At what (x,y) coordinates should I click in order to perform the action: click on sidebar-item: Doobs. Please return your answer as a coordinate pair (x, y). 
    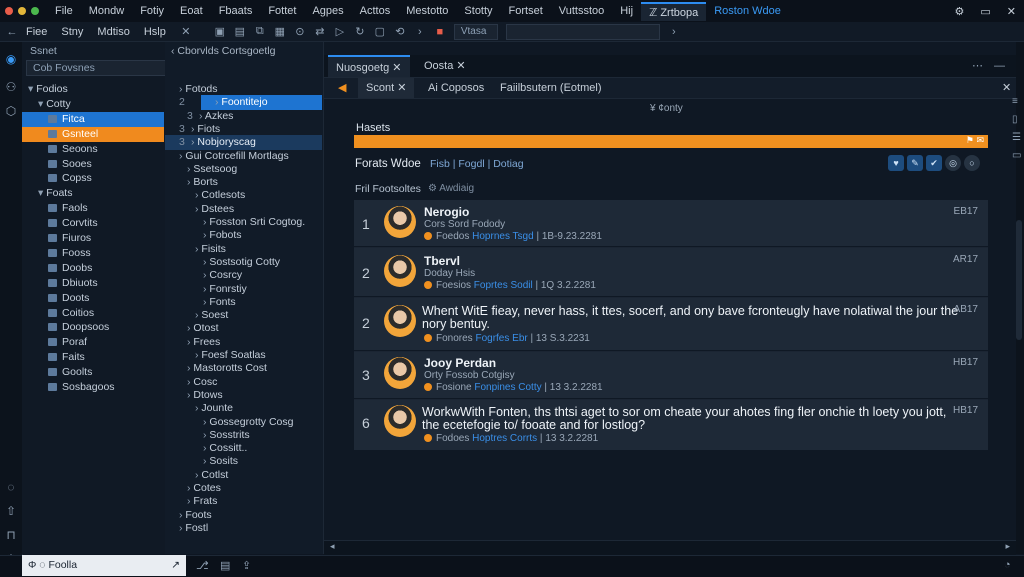
    Looking at the image, I should click on (93, 268).